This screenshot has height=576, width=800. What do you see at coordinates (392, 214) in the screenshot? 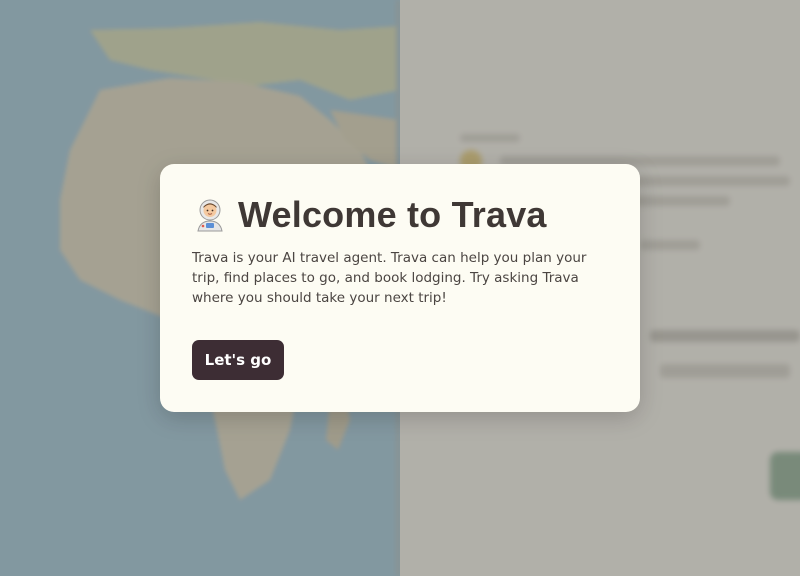
I see `modal-title-text: Welcome to Trava` at bounding box center [392, 214].